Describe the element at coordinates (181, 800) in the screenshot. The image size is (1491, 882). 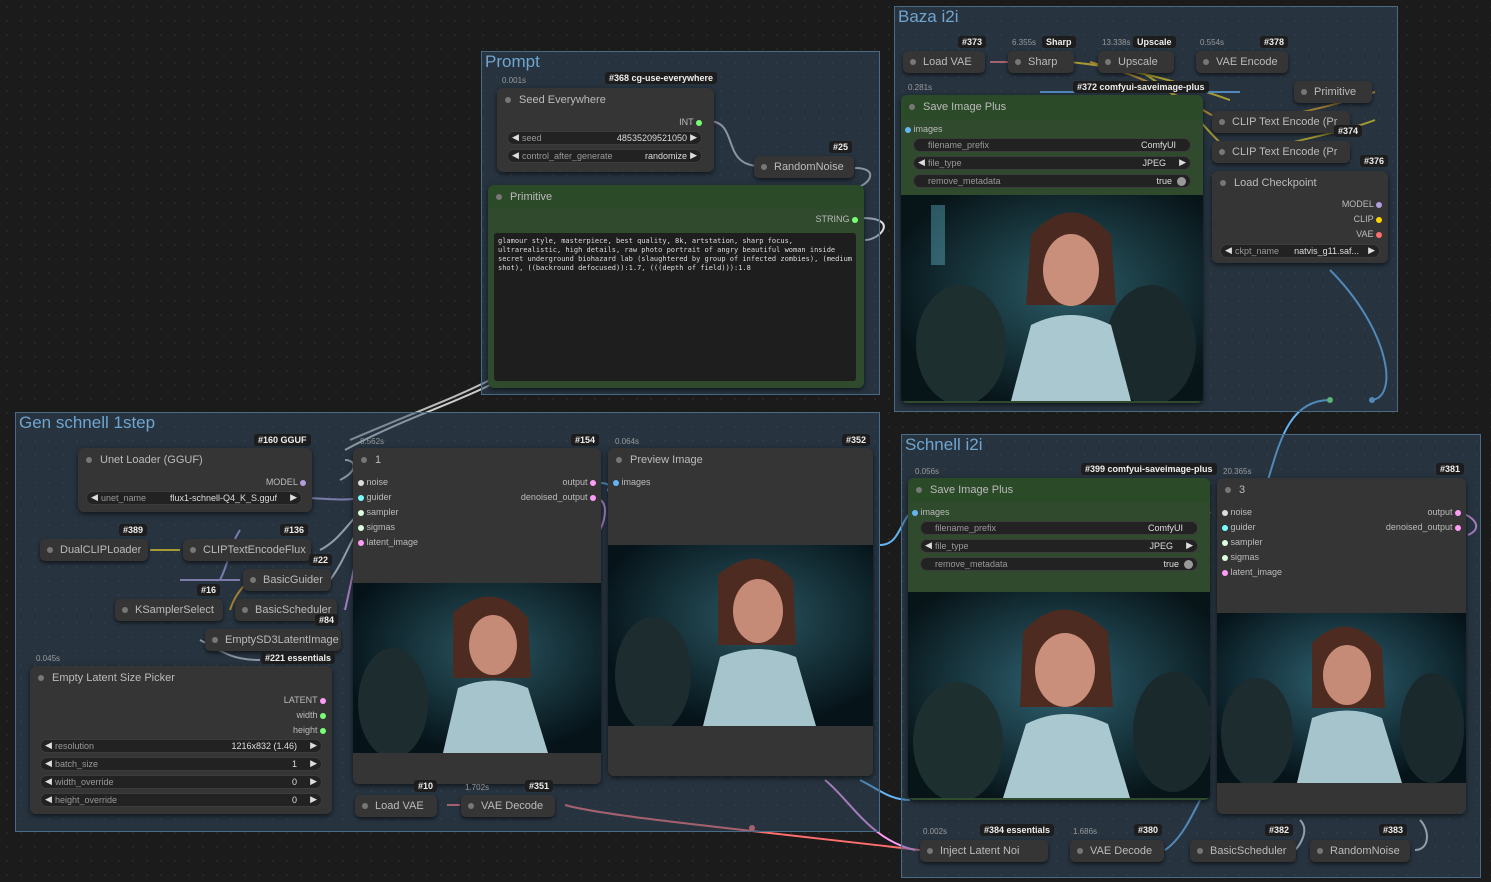
I see `height-override-widget: ◀ height_override 0 ▶` at that location.